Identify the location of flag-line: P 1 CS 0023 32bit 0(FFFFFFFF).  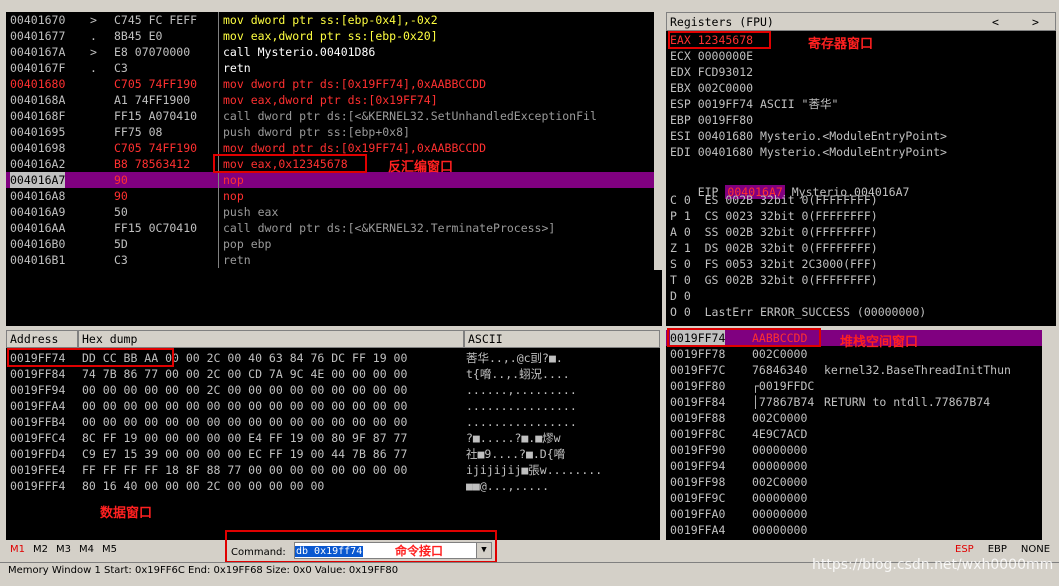
(774, 216).